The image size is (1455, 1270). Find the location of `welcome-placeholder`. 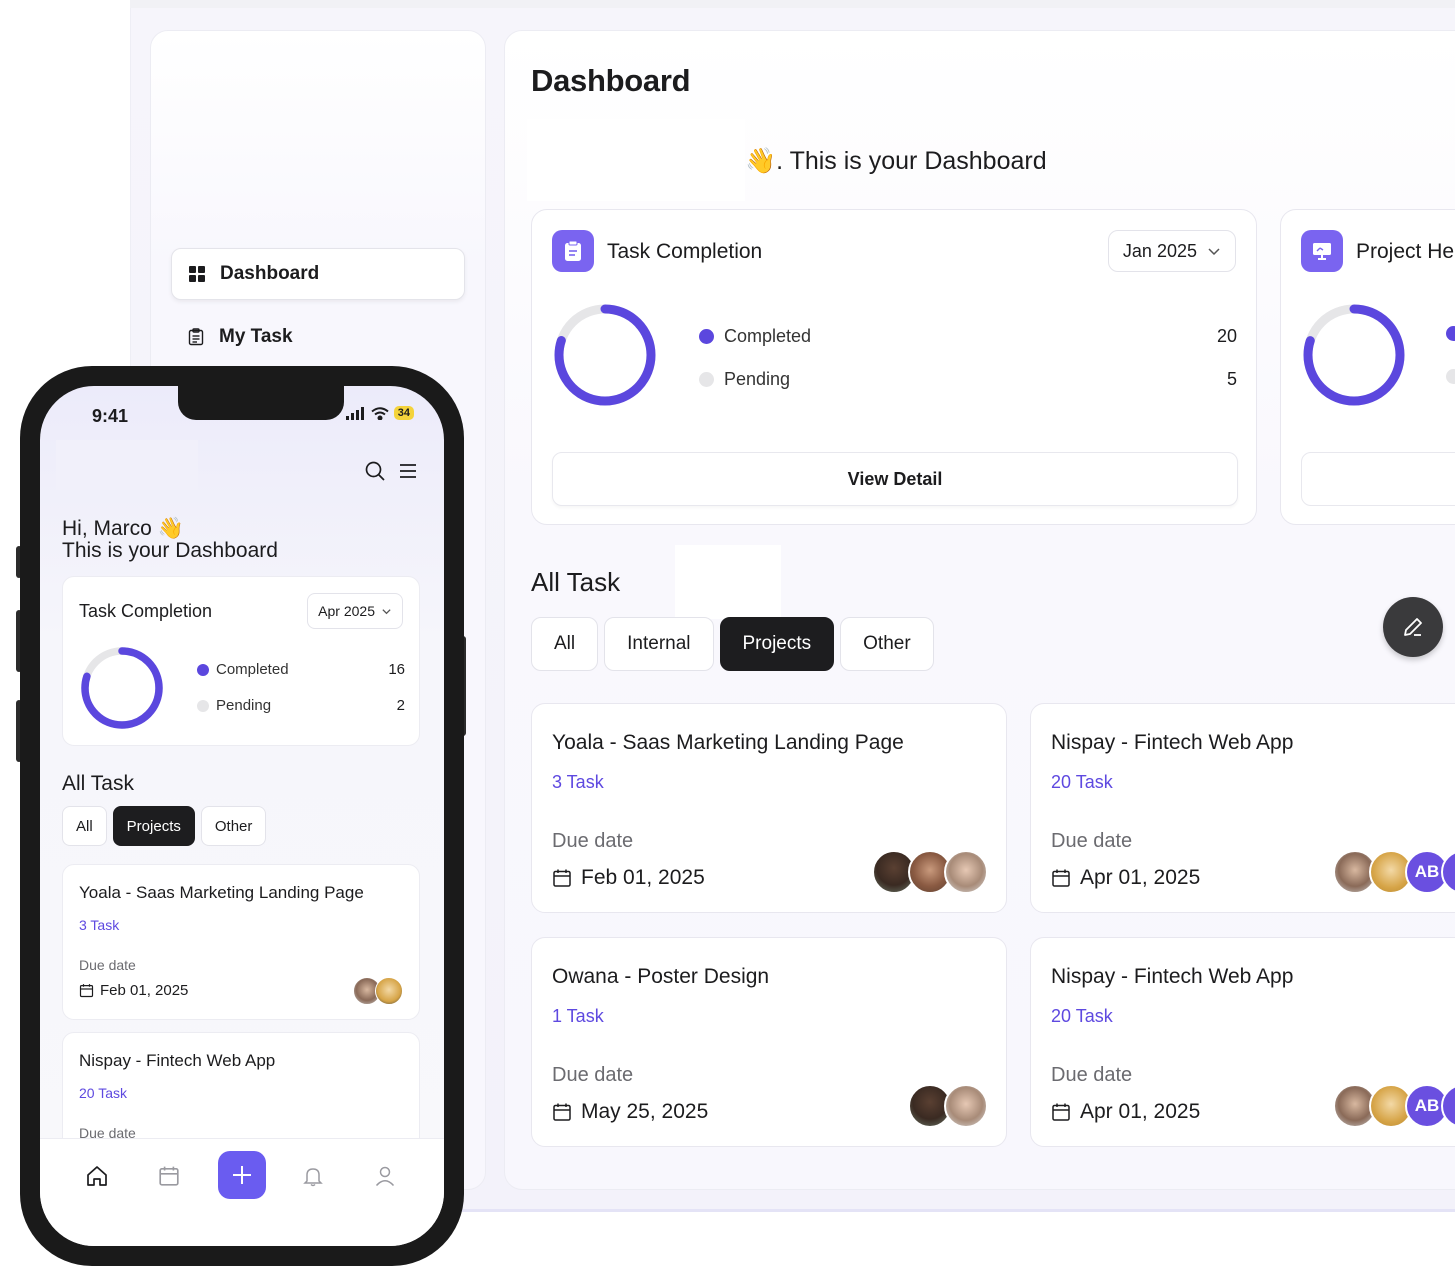

welcome-placeholder is located at coordinates (636, 160).